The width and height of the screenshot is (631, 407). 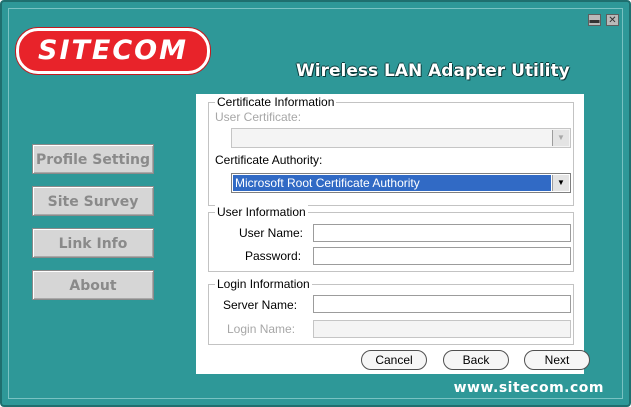 I want to click on certificate-authority-select: Microsoft Root Certificate Authority ▼, so click(x=401, y=183).